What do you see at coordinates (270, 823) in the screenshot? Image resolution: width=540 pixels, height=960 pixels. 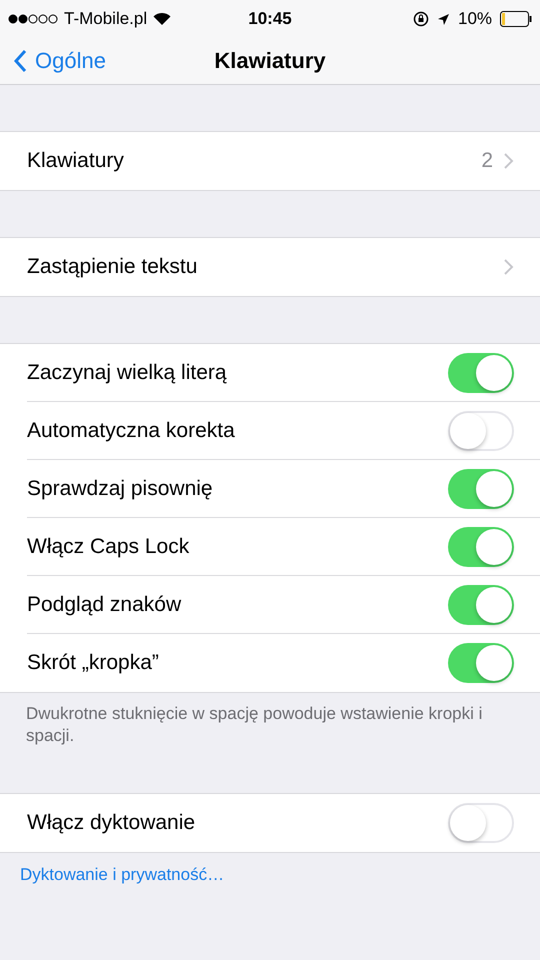 I see `settings-row: Włącz dyktowanie` at bounding box center [270, 823].